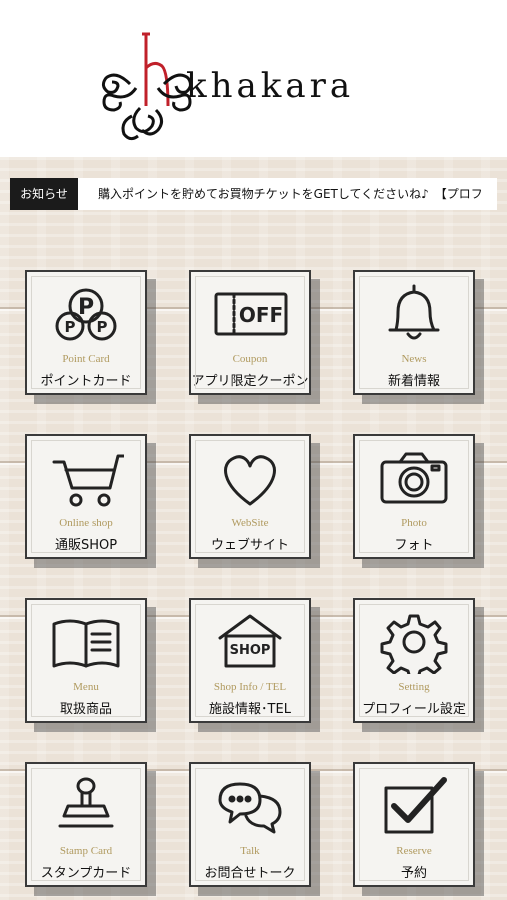 This screenshot has width=507, height=900. Describe the element at coordinates (86, 687) in the screenshot. I see `tile-label-en: Menu` at that location.